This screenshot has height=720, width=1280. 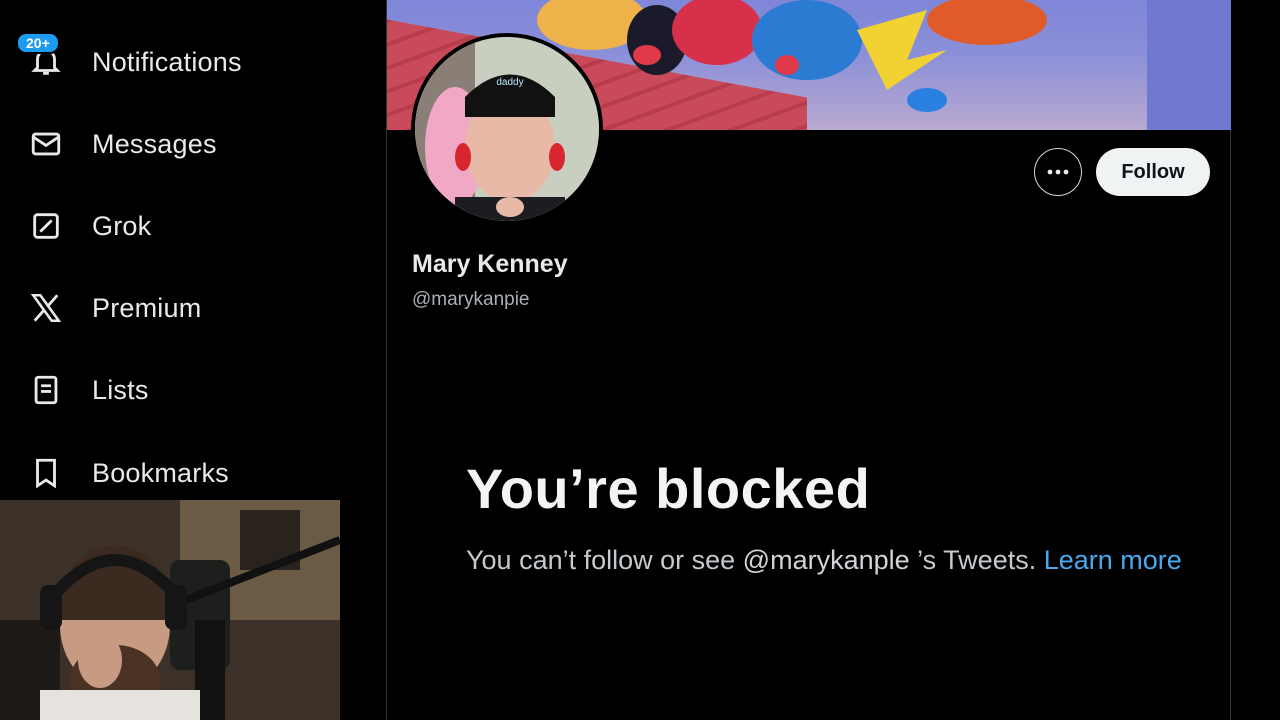 I want to click on blocked-title: You’re blocked, so click(x=668, y=488).